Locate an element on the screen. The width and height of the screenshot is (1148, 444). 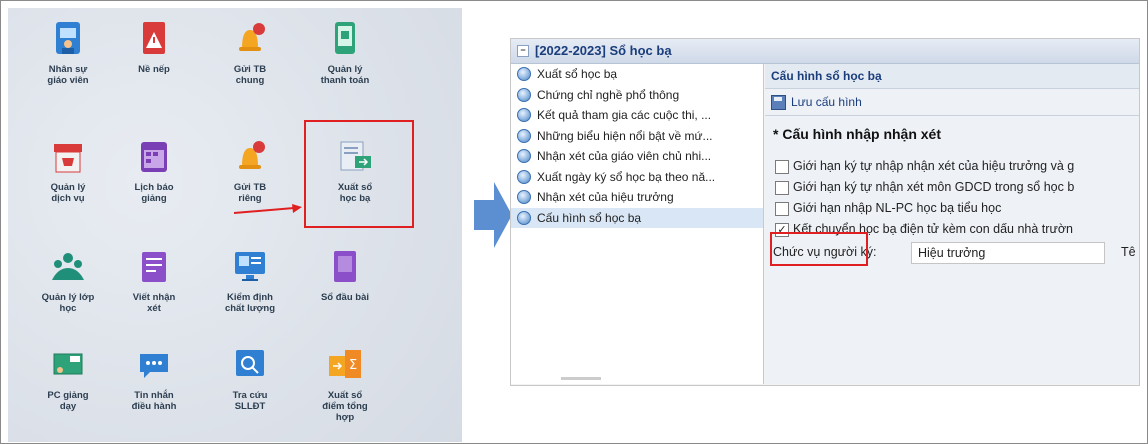
tile-label: Quản lý lớp học is located at coordinates (68, 303).